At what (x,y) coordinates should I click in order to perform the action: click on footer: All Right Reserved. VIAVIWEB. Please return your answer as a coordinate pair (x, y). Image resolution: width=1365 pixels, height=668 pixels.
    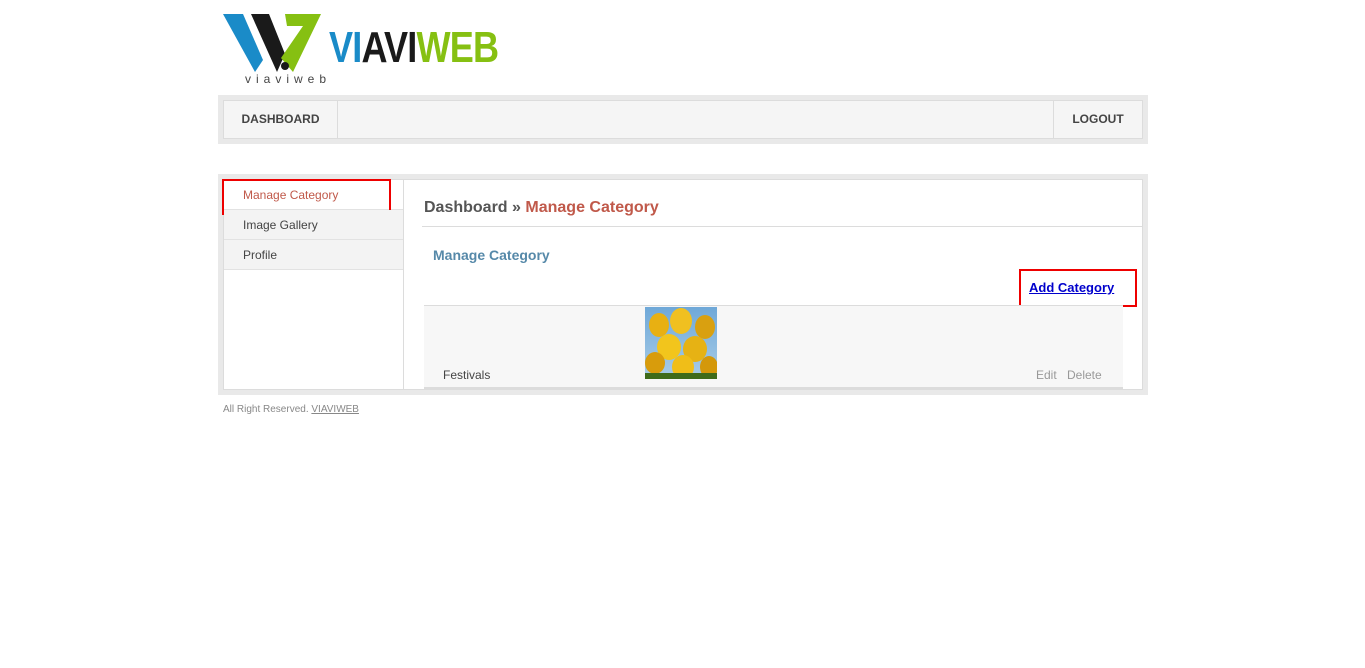
    Looking at the image, I should click on (291, 409).